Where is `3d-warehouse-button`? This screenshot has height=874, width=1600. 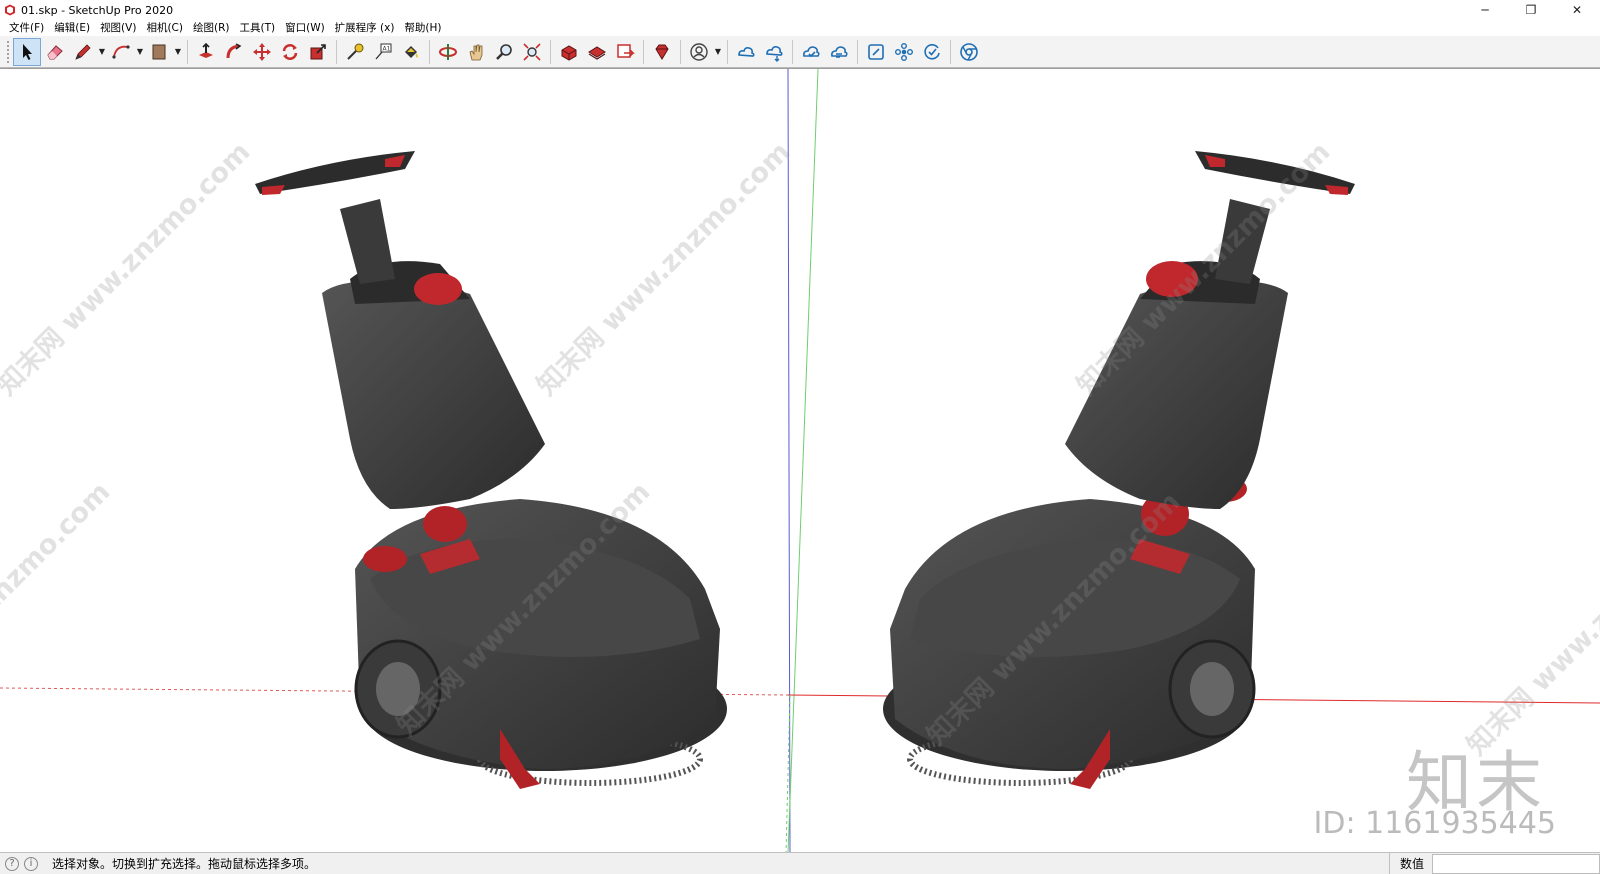 3d-warehouse-button is located at coordinates (569, 52).